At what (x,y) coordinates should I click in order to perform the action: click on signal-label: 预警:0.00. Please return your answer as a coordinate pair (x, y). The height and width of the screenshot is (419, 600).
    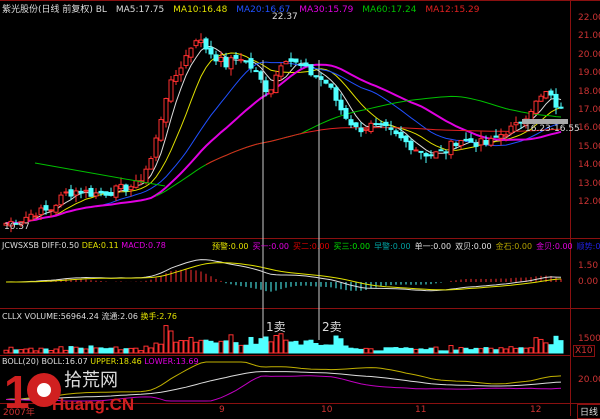
    Looking at the image, I should click on (230, 246).